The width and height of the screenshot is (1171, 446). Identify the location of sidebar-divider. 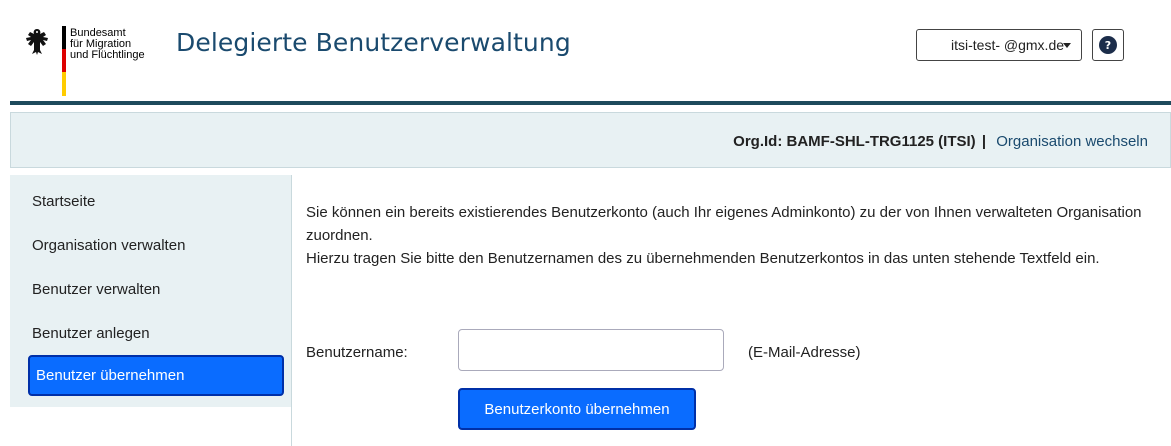
(291, 310).